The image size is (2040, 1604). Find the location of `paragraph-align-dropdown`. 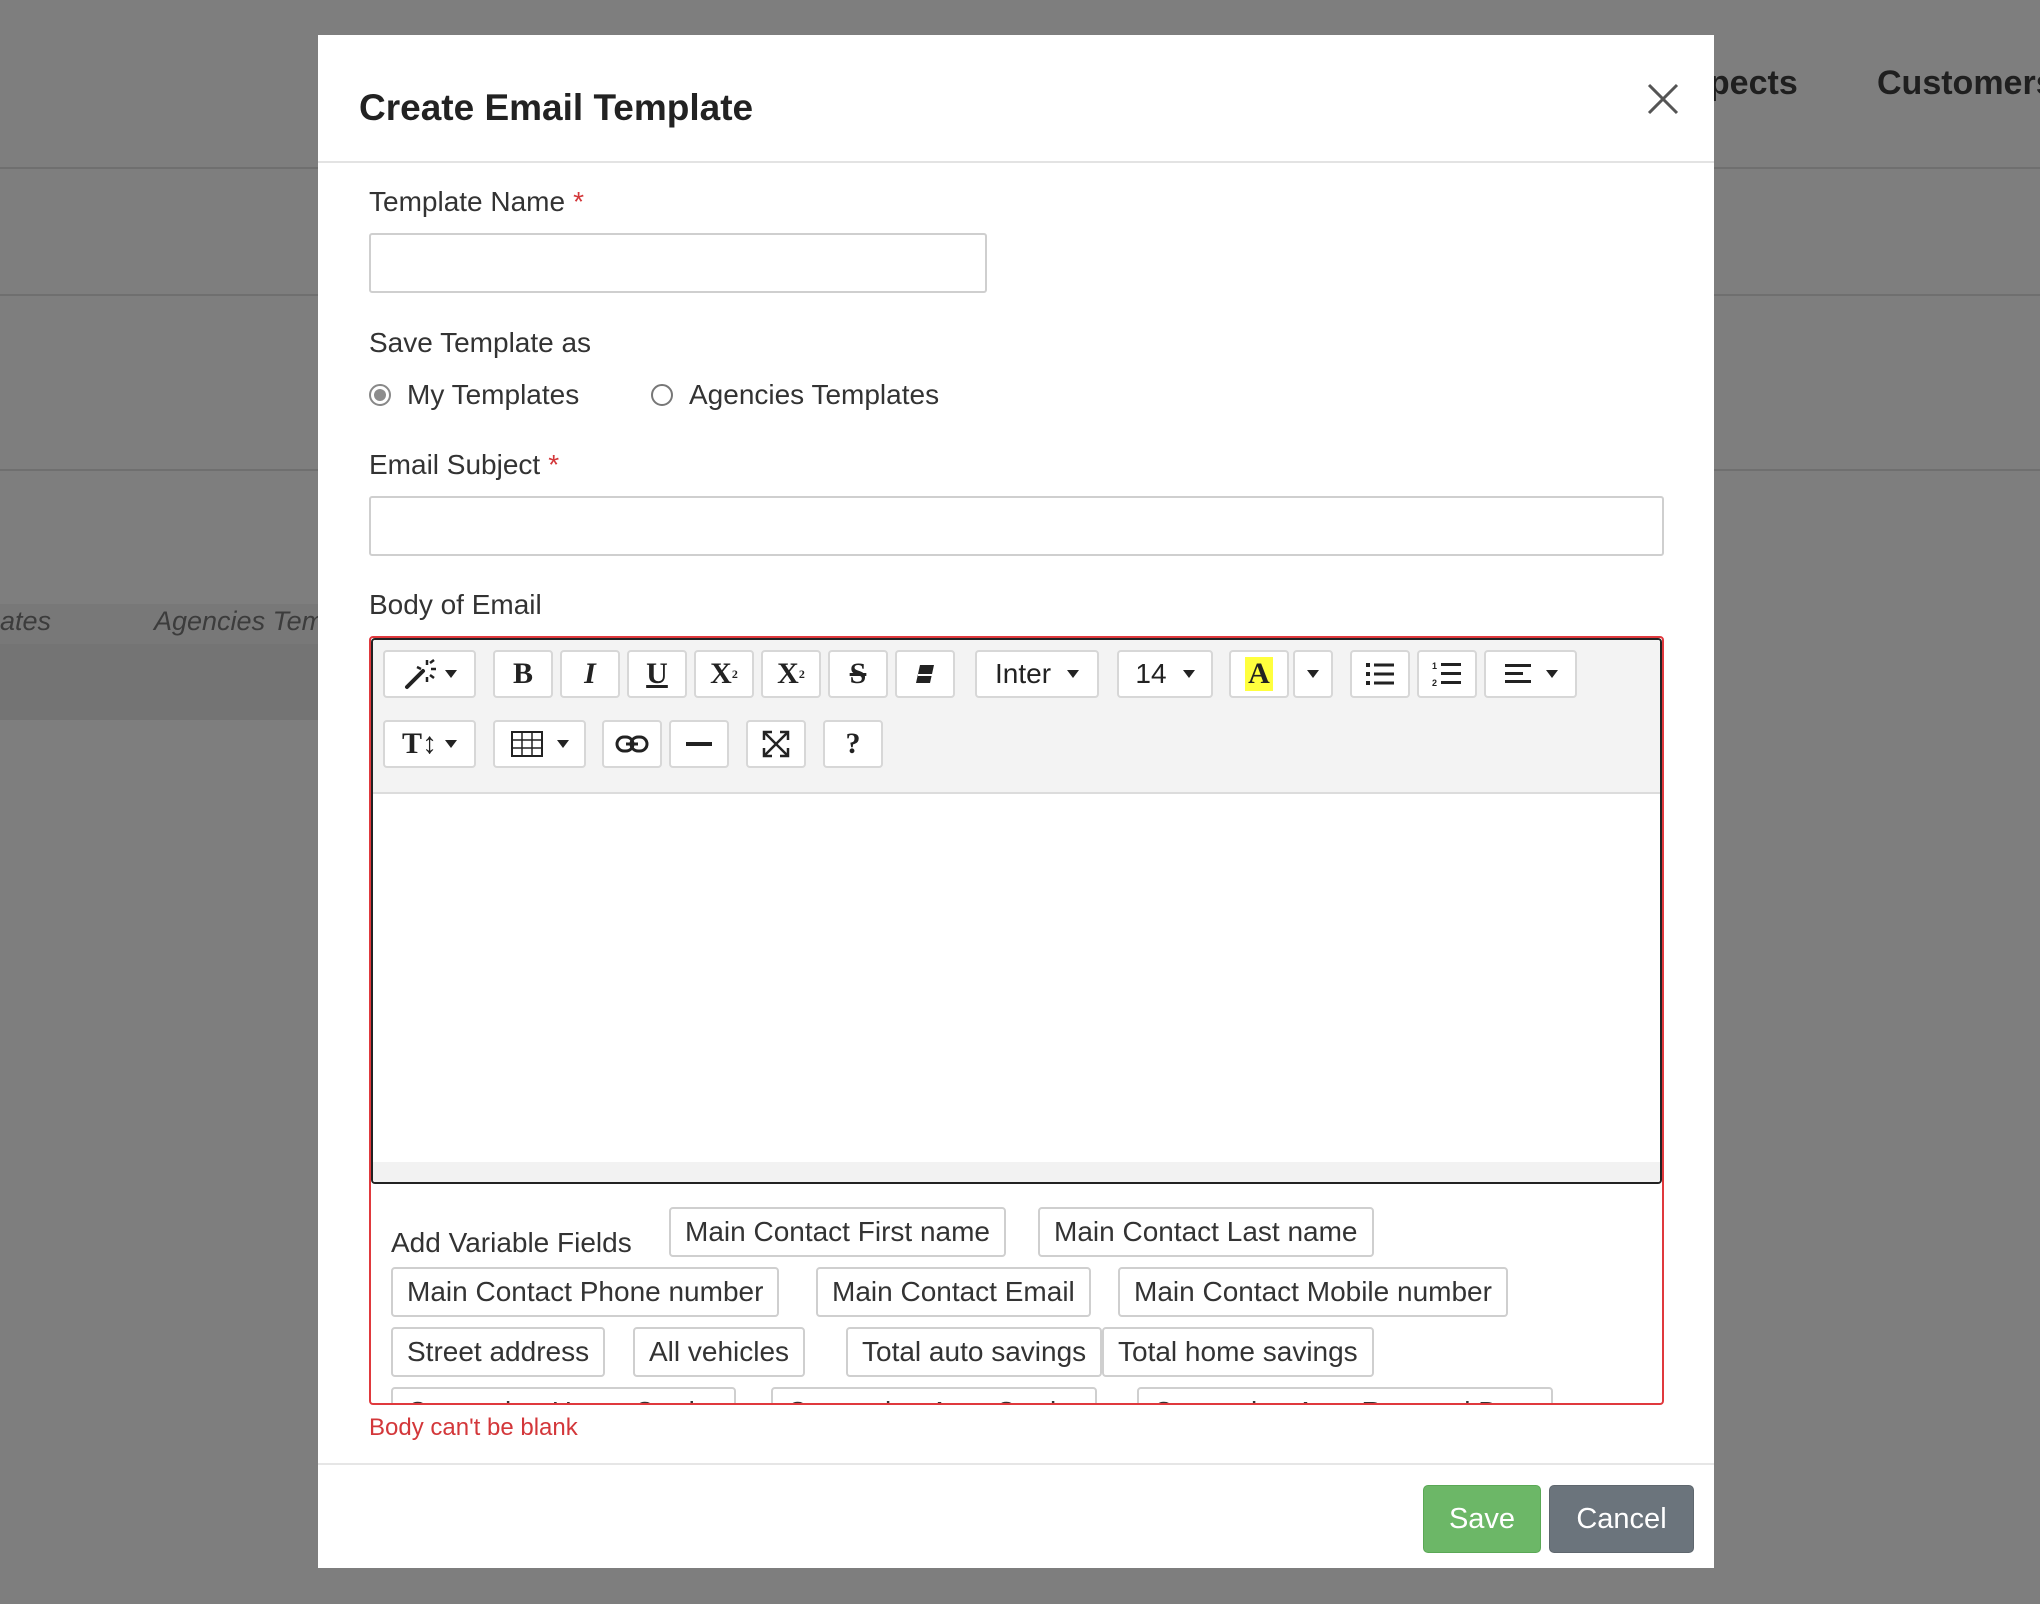

paragraph-align-dropdown is located at coordinates (1530, 674).